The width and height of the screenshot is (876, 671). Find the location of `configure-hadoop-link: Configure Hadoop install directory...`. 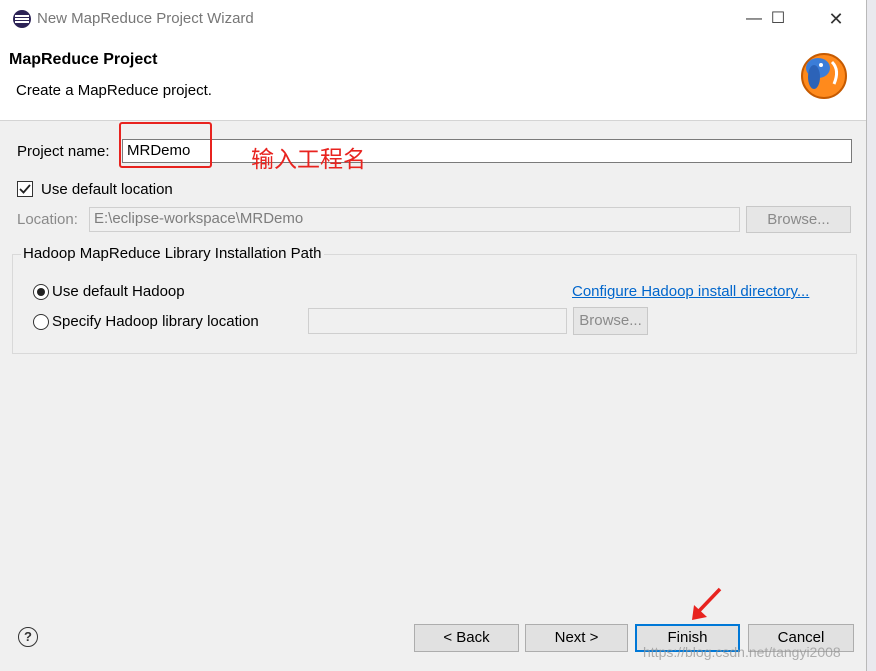

configure-hadoop-link: Configure Hadoop install directory... is located at coordinates (690, 291).